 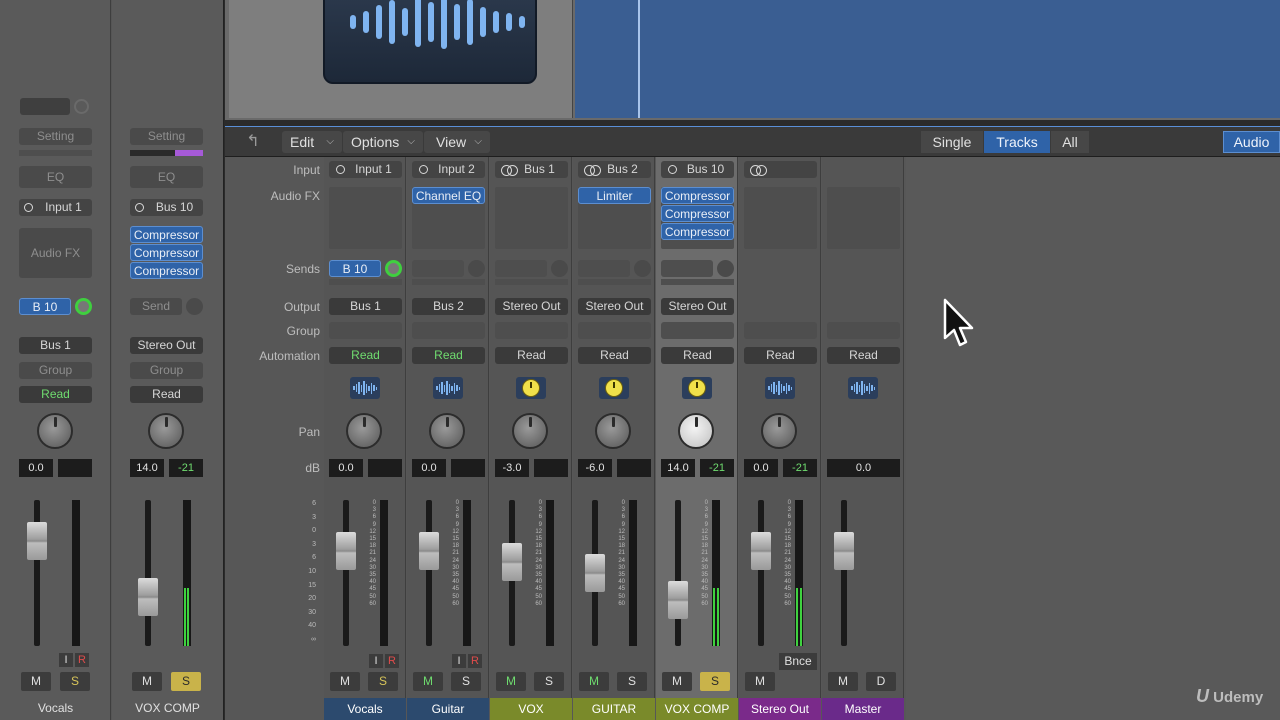 What do you see at coordinates (383, 142) in the screenshot?
I see `menu-options: Options ⌵` at bounding box center [383, 142].